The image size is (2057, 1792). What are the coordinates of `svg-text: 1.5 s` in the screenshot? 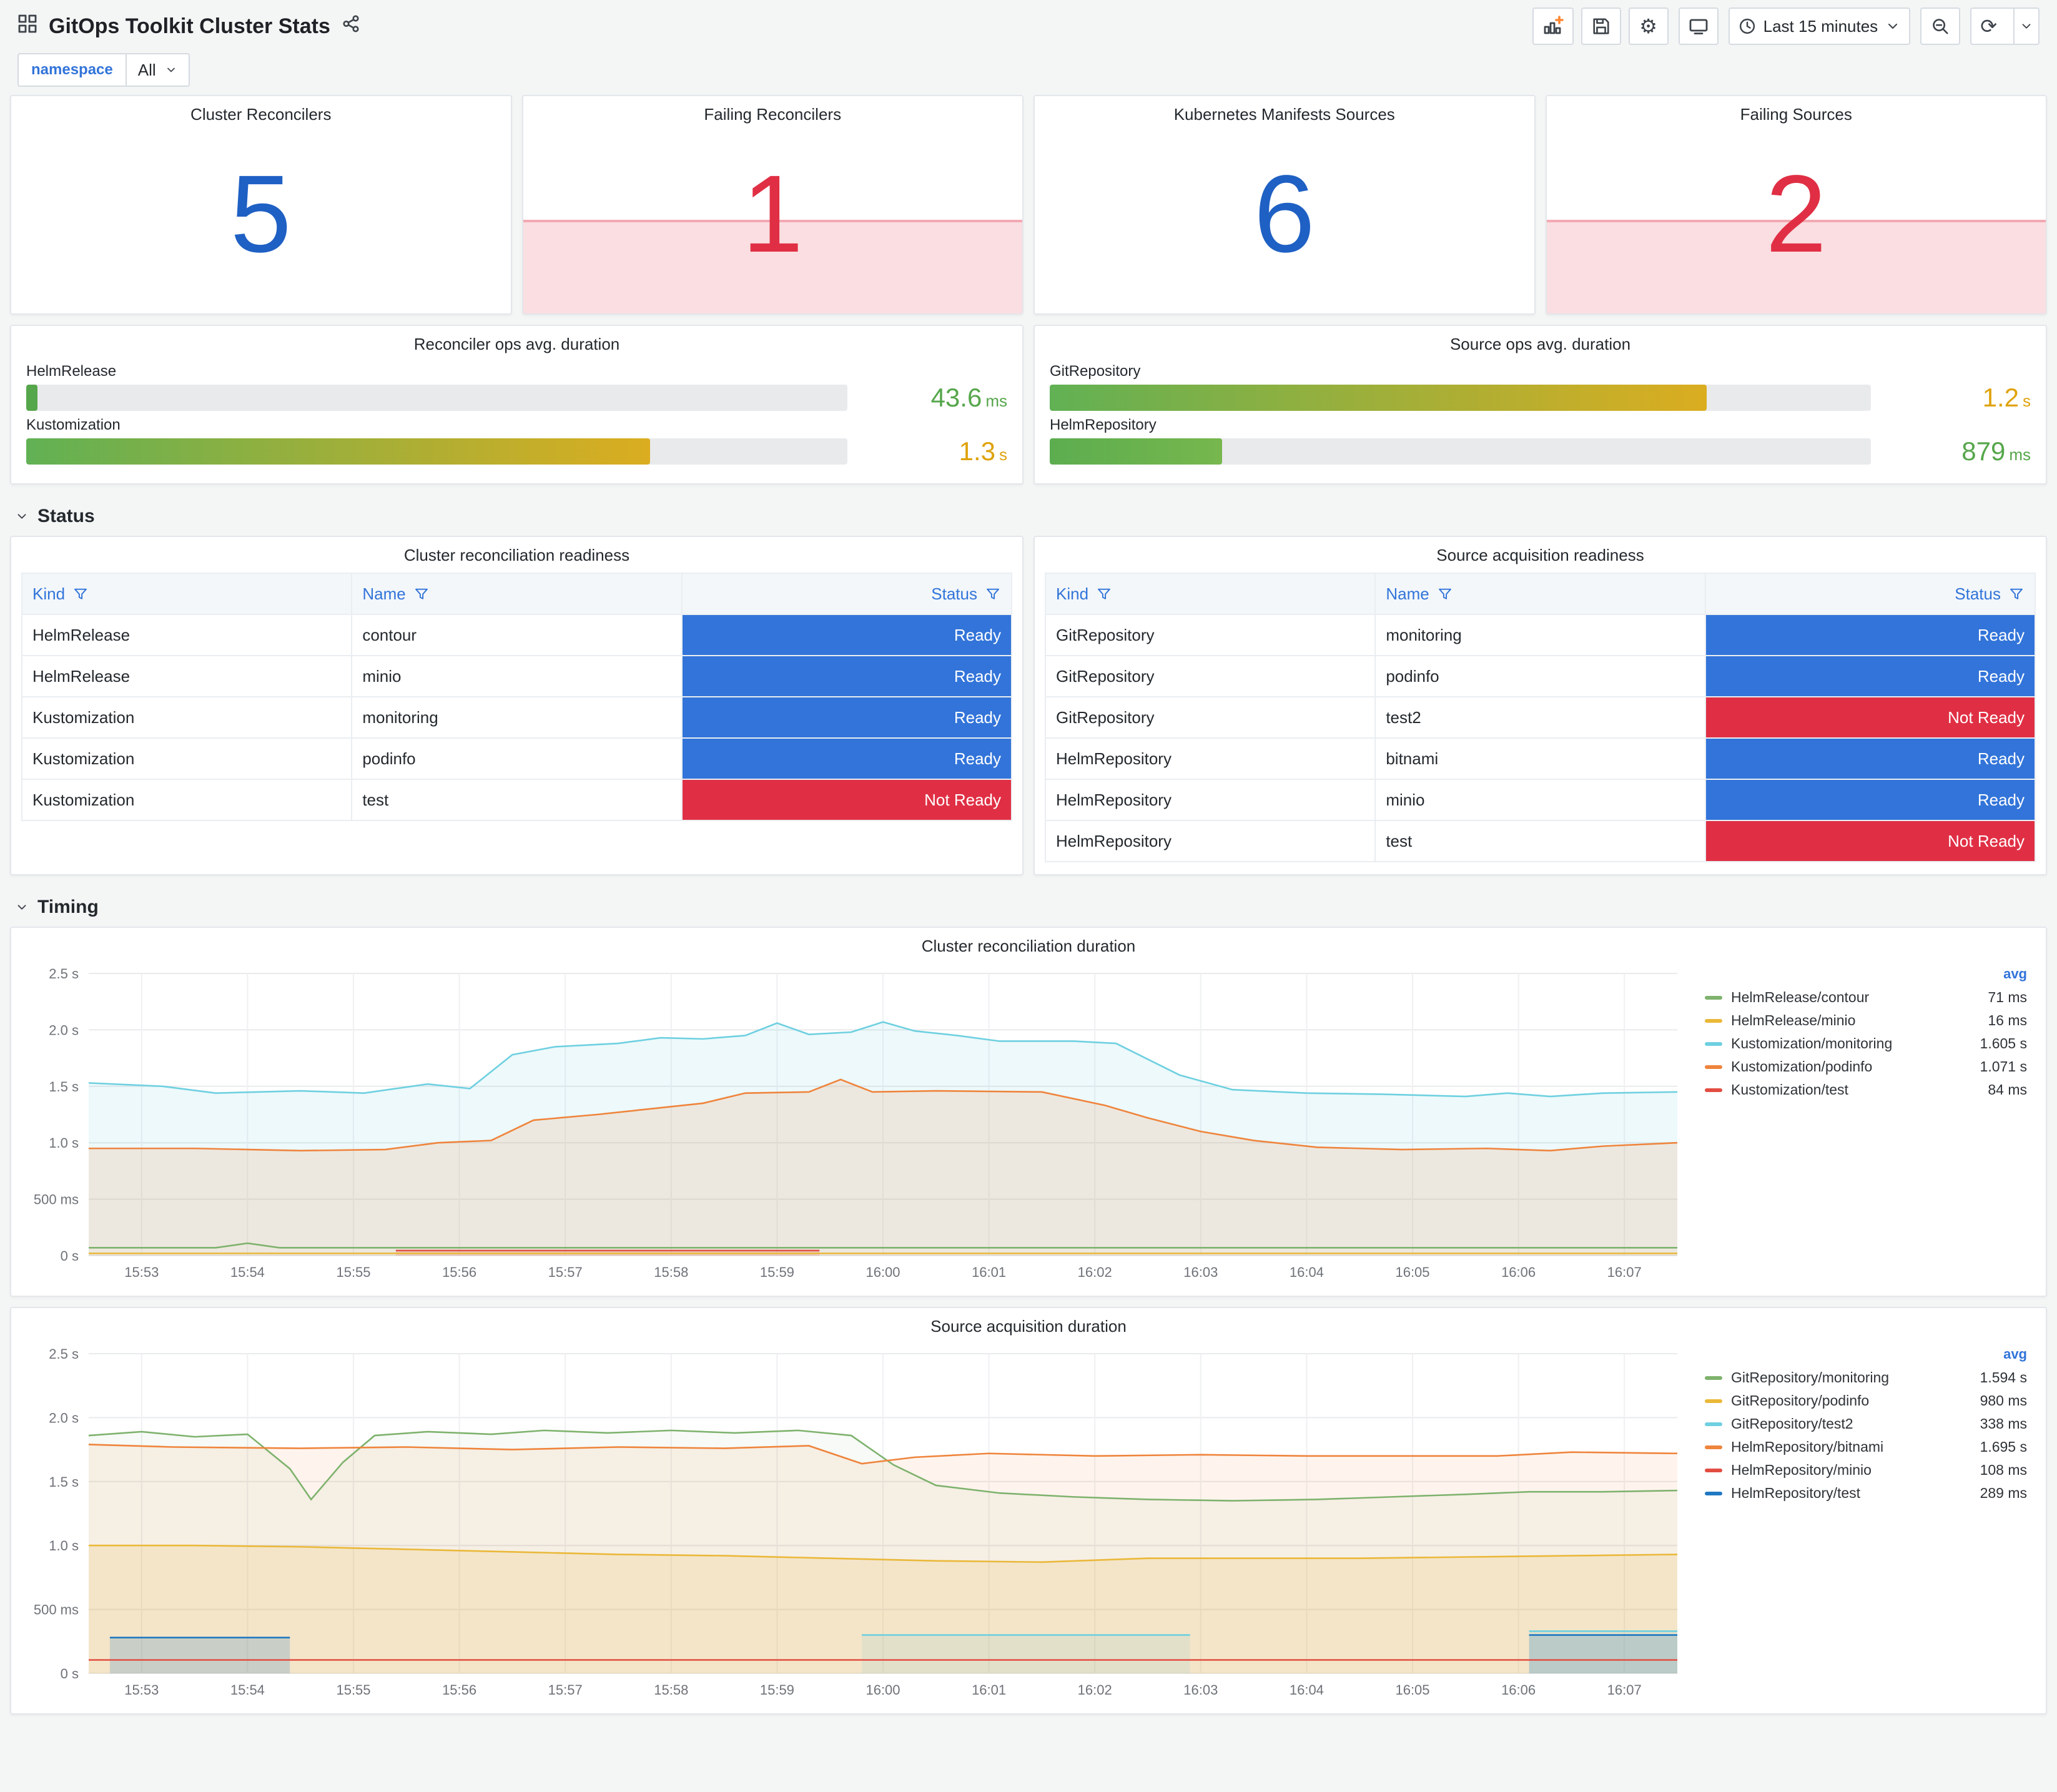 It's located at (64, 1482).